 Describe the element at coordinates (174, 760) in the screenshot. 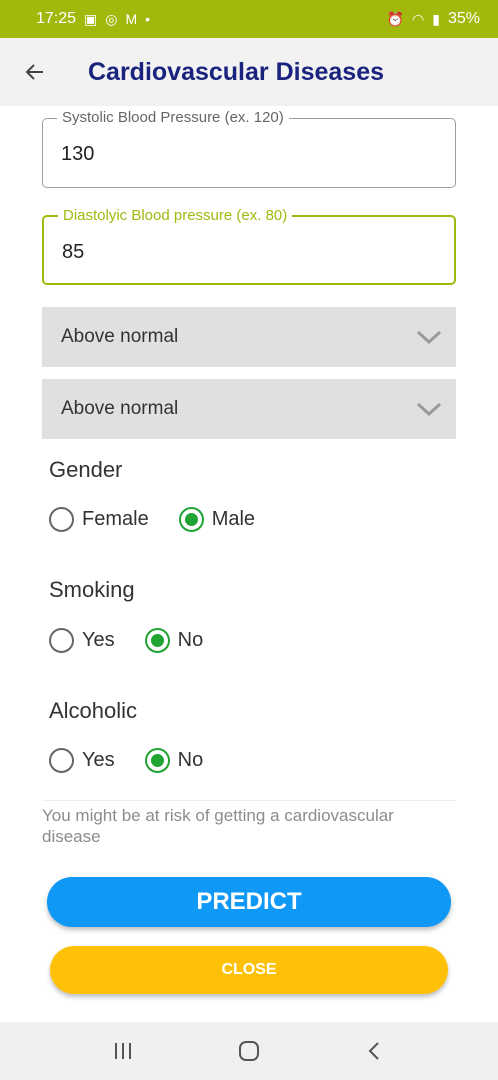

I see `alcoholic-option-no: No` at that location.